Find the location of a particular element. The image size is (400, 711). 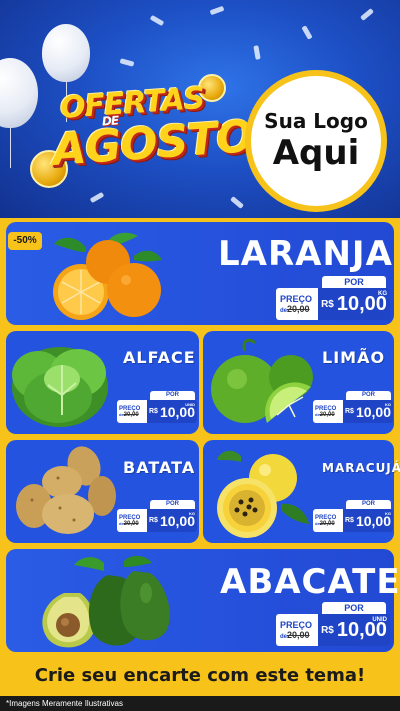

promo-title: OFERTAS DE AGOSTO is located at coordinates (137, 133).